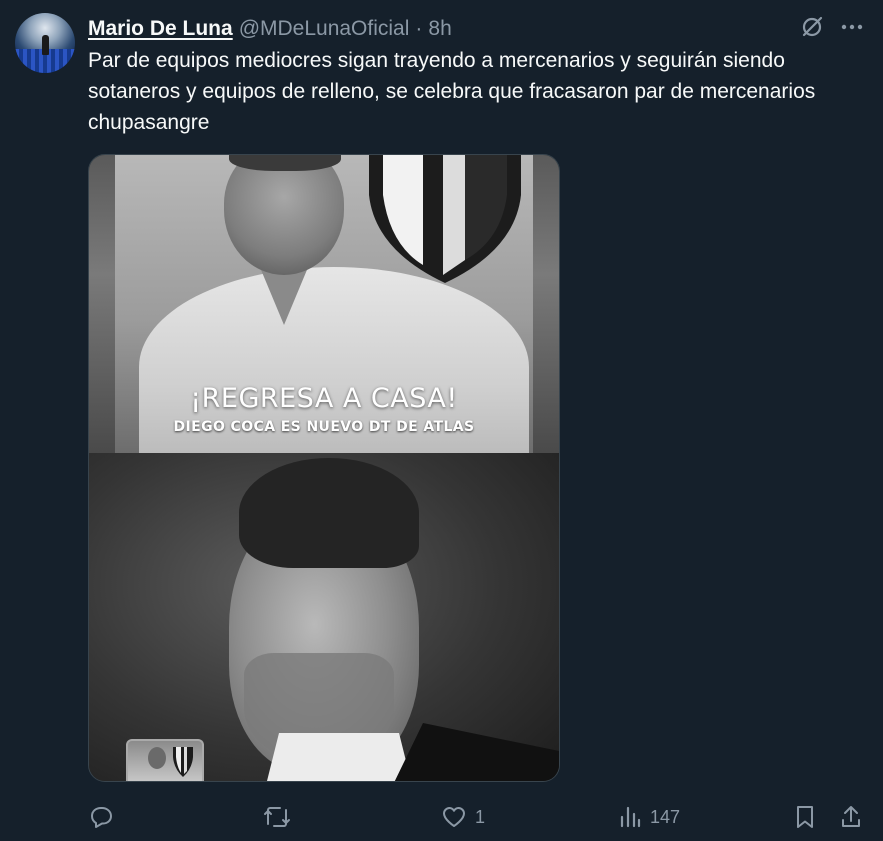 Image resolution: width=883 pixels, height=841 pixels. I want to click on share-button, so click(851, 817).